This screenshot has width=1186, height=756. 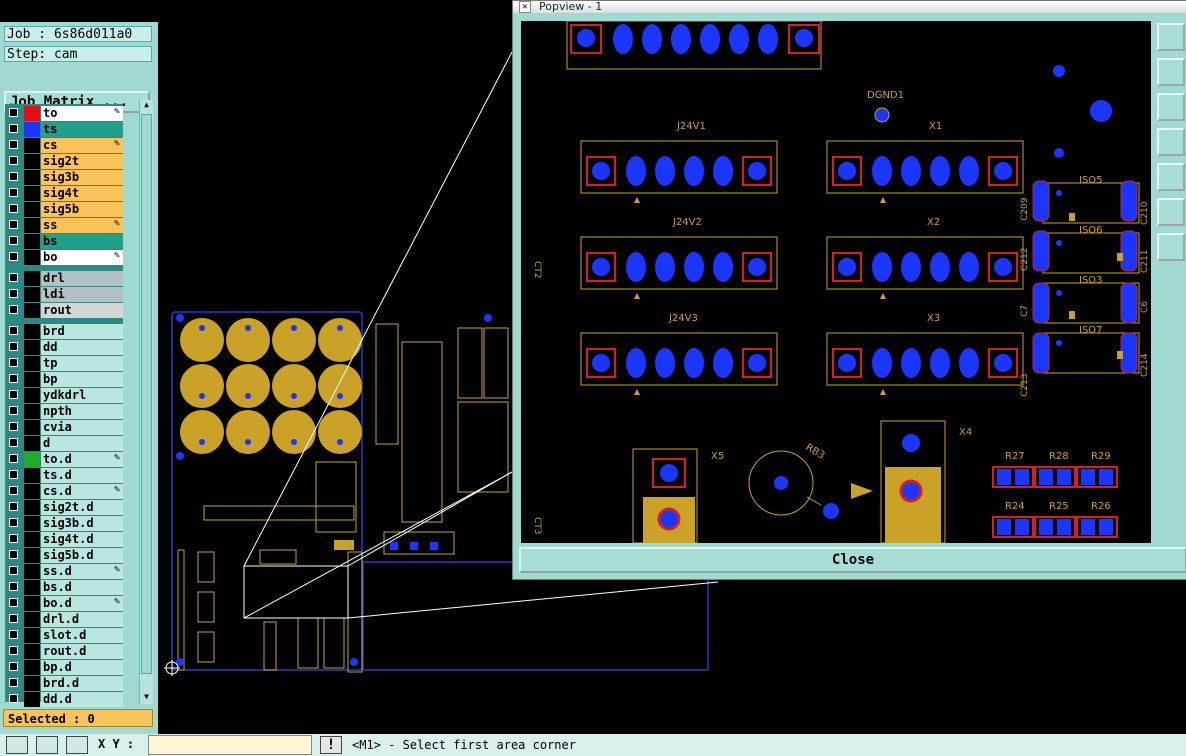 What do you see at coordinates (146, 697) in the screenshot?
I see `scroll-down-icon: ▼` at bounding box center [146, 697].